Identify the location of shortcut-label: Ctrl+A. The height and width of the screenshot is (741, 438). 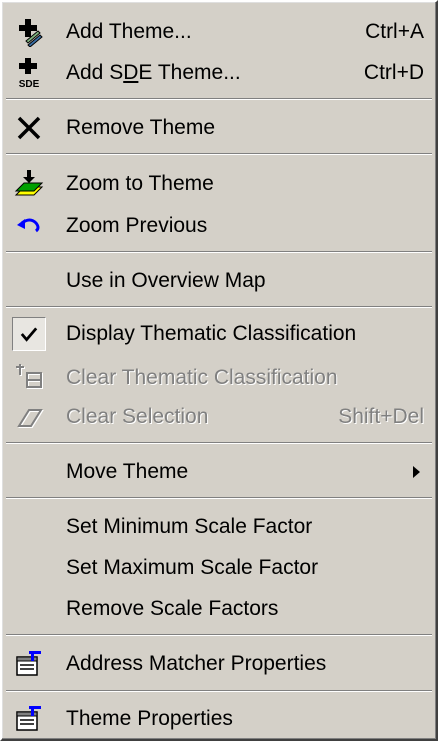
(394, 31).